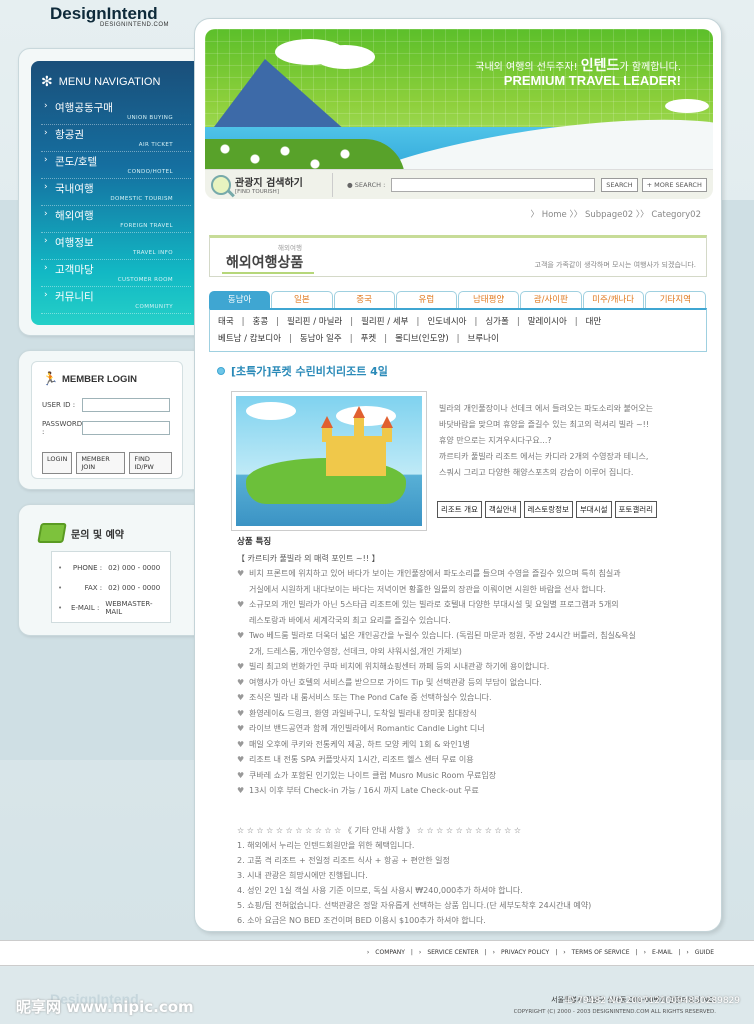 This screenshot has width=754, height=1024. What do you see at coordinates (57, 463) in the screenshot?
I see `login-button: LOGIN` at bounding box center [57, 463].